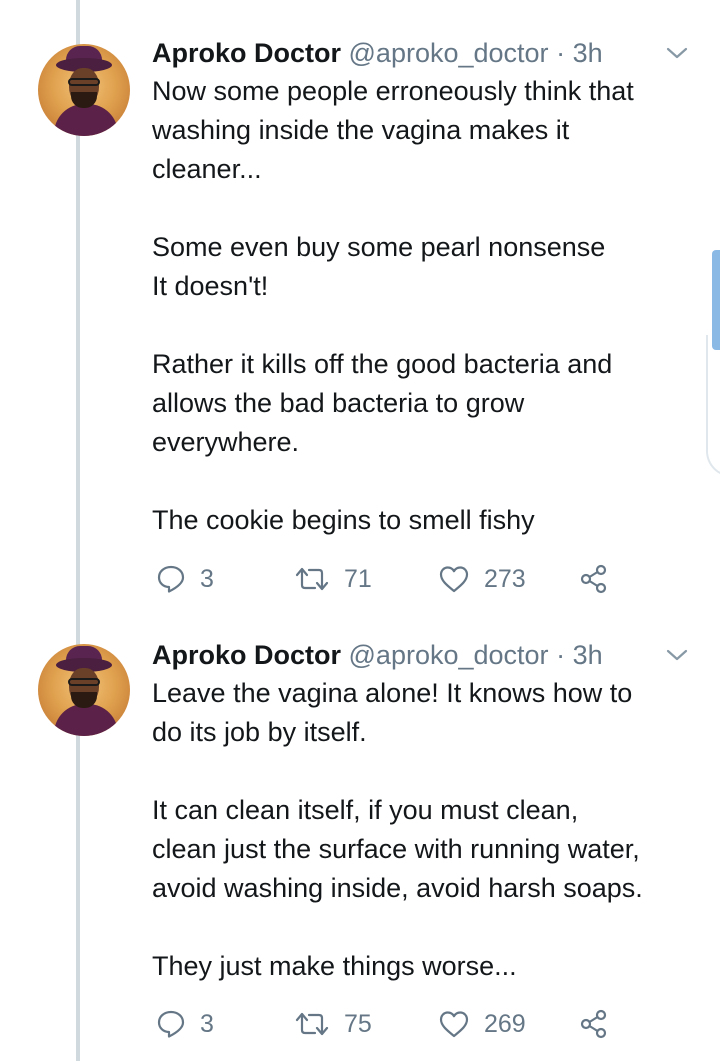 This screenshot has height=1061, width=720. What do you see at coordinates (358, 1023) in the screenshot?
I see `retweet-count: 75` at bounding box center [358, 1023].